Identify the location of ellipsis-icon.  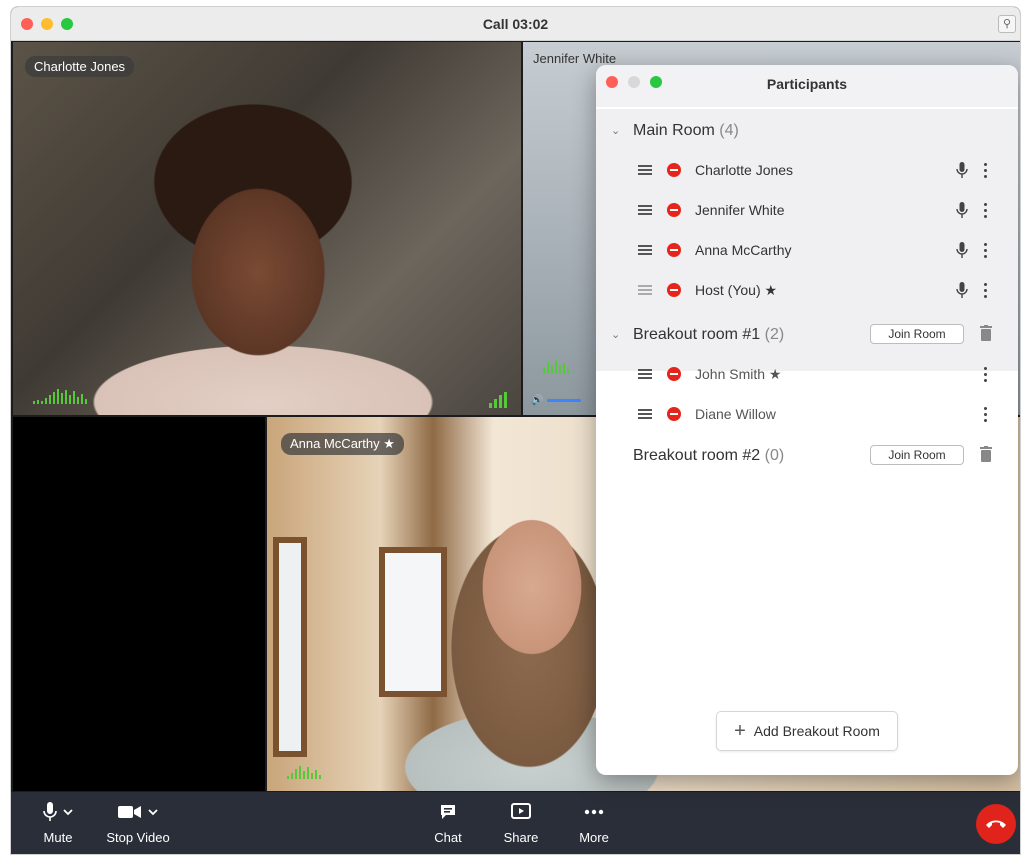
(594, 812).